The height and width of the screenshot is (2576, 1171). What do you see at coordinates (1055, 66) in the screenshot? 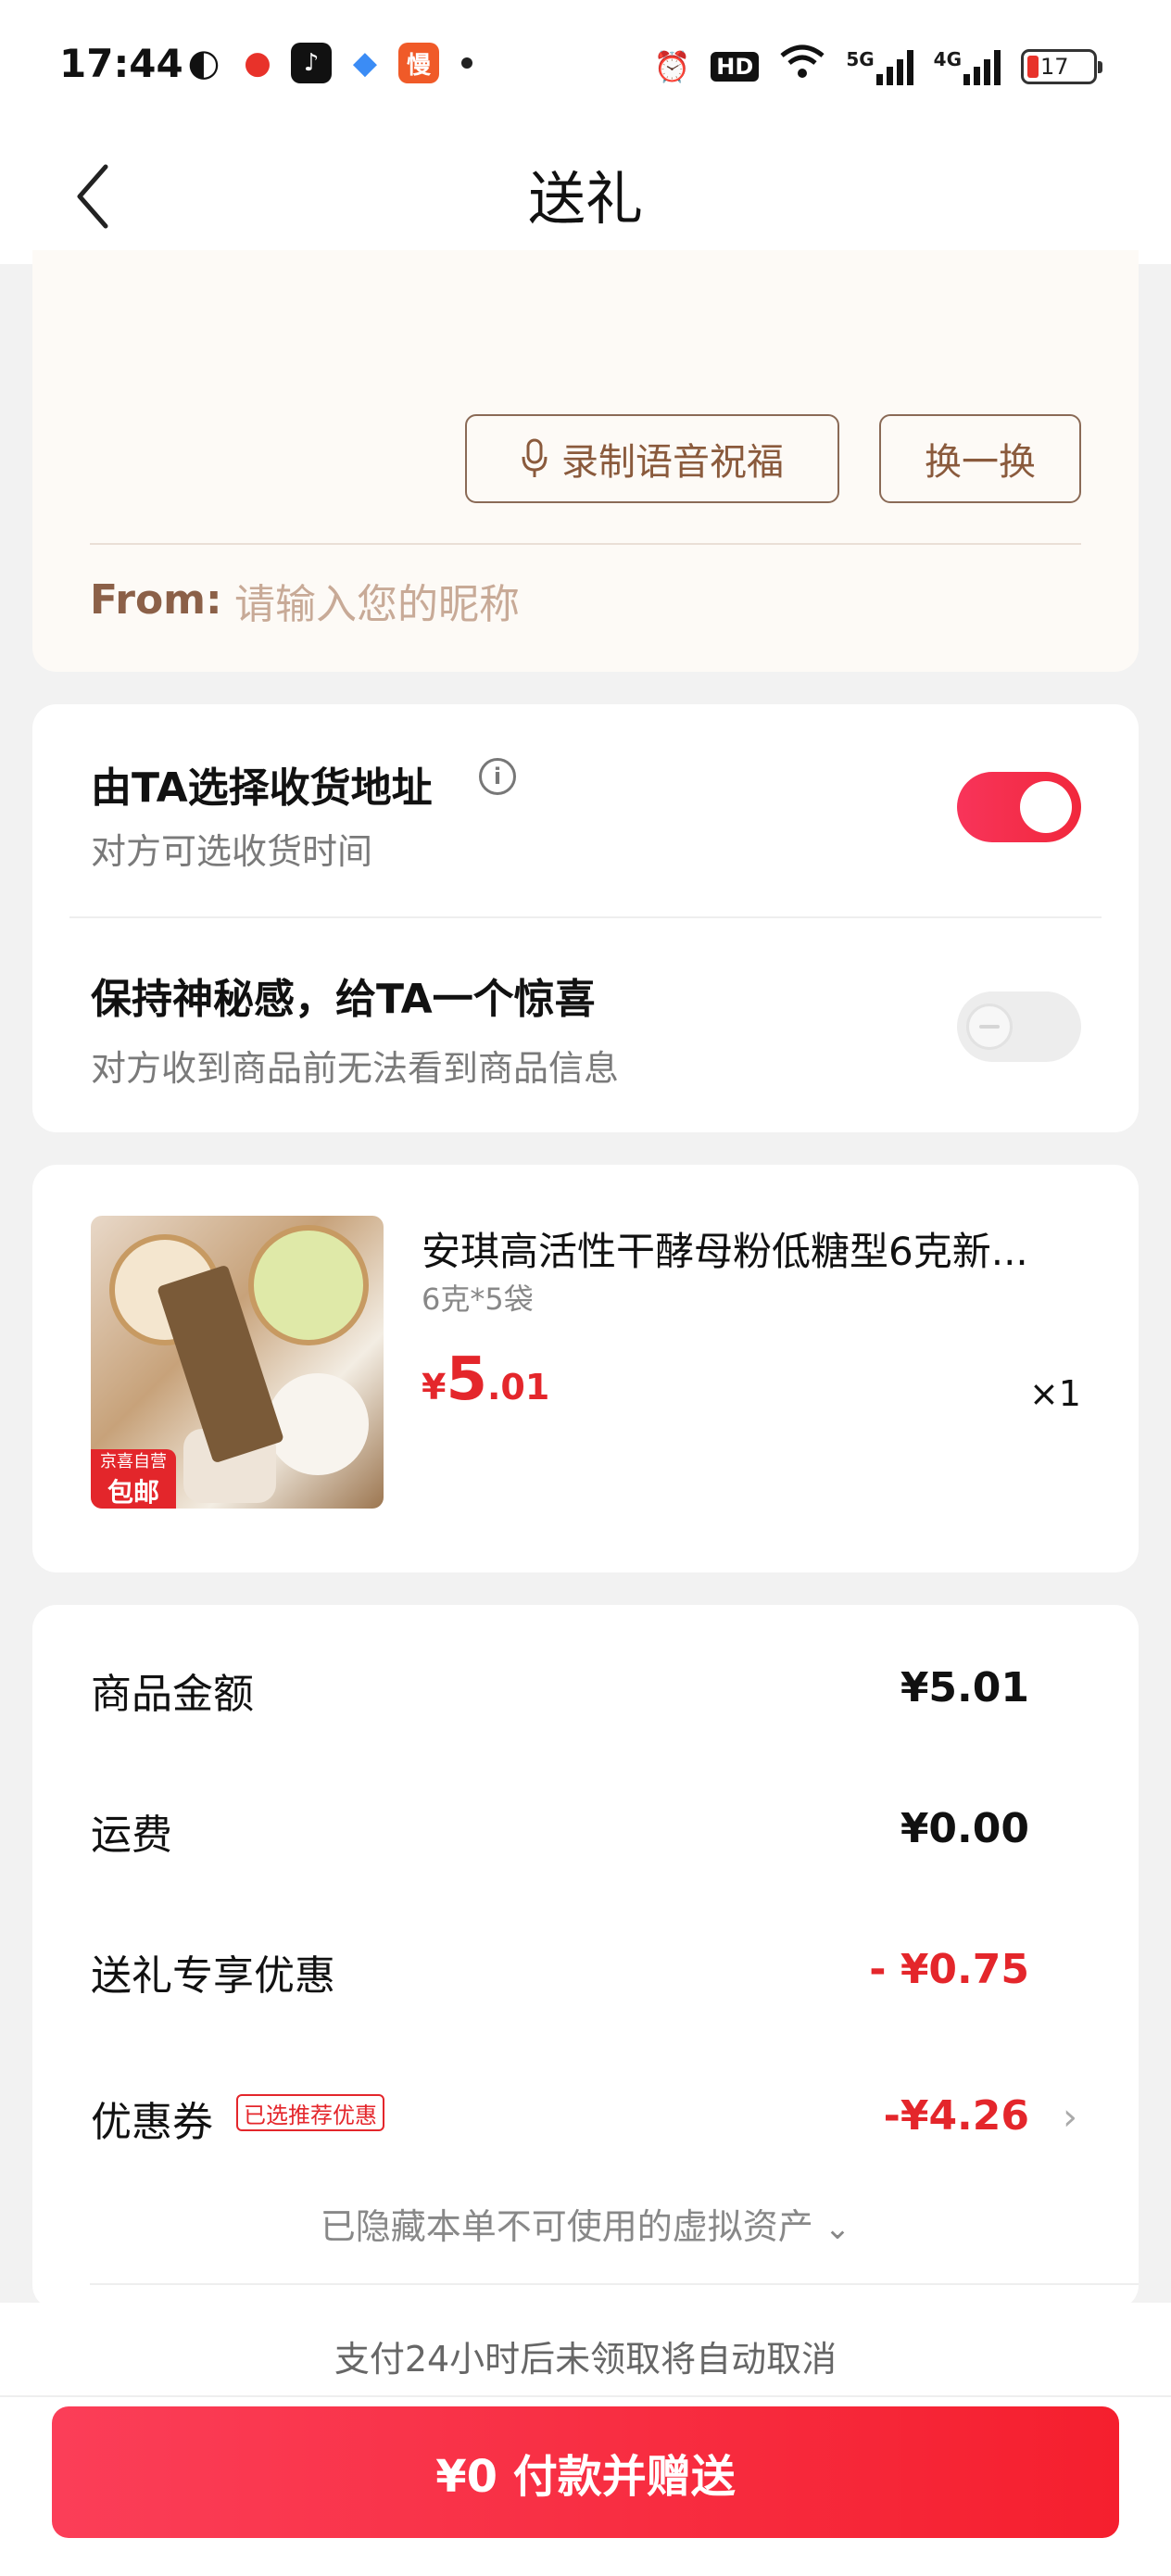
I see `battery-level: 17` at bounding box center [1055, 66].